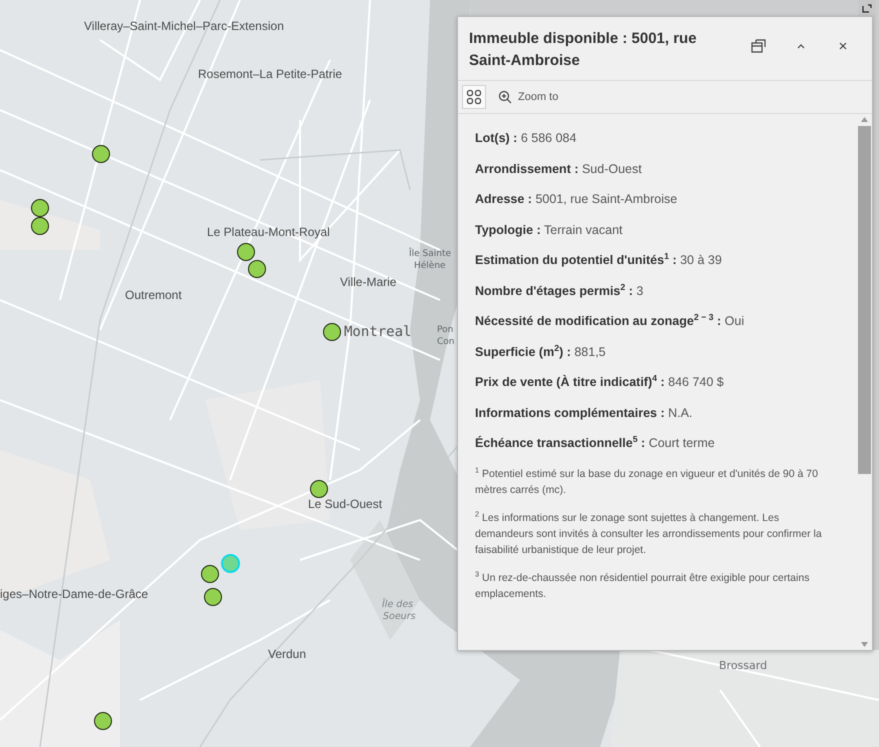 The height and width of the screenshot is (747, 879). Describe the element at coordinates (526, 138) in the screenshot. I see `attribute-line: Lot(s) : 6 586 084` at that location.